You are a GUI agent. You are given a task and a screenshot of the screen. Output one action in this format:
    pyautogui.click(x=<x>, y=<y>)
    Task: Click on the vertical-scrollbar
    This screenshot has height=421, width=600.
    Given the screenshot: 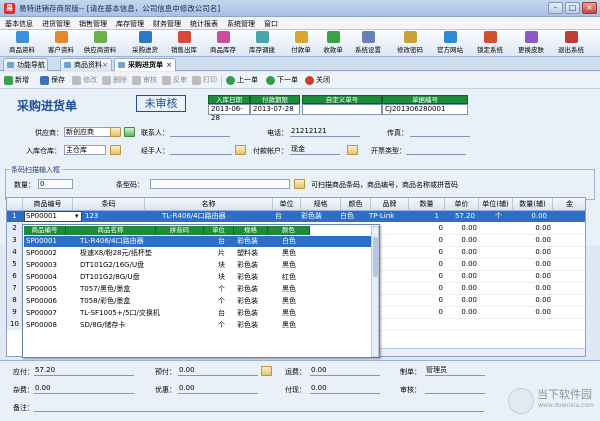 What is the action you would take?
    pyautogui.click(x=375, y=291)
    